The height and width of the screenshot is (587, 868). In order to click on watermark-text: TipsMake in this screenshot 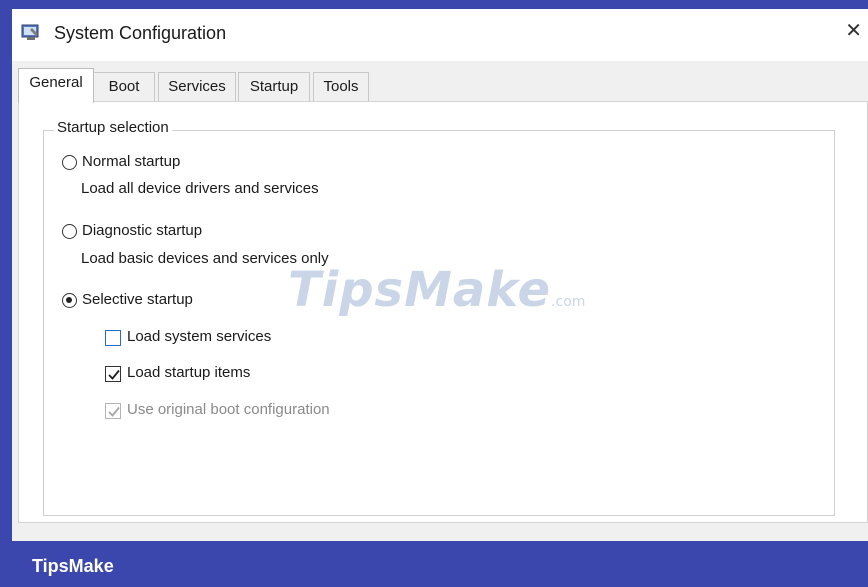, I will do `click(420, 290)`.